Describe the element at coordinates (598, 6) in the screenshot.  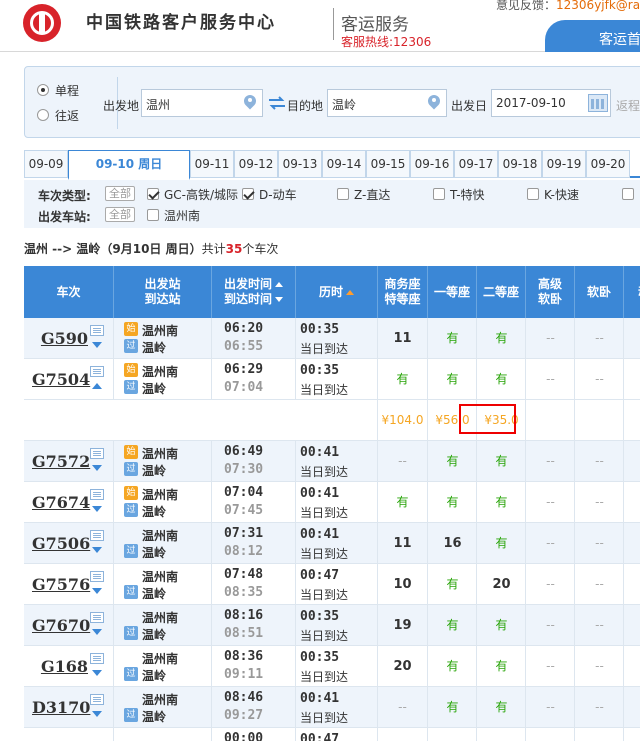
I see `feedback-email: 12306yjfk@rails.` at that location.